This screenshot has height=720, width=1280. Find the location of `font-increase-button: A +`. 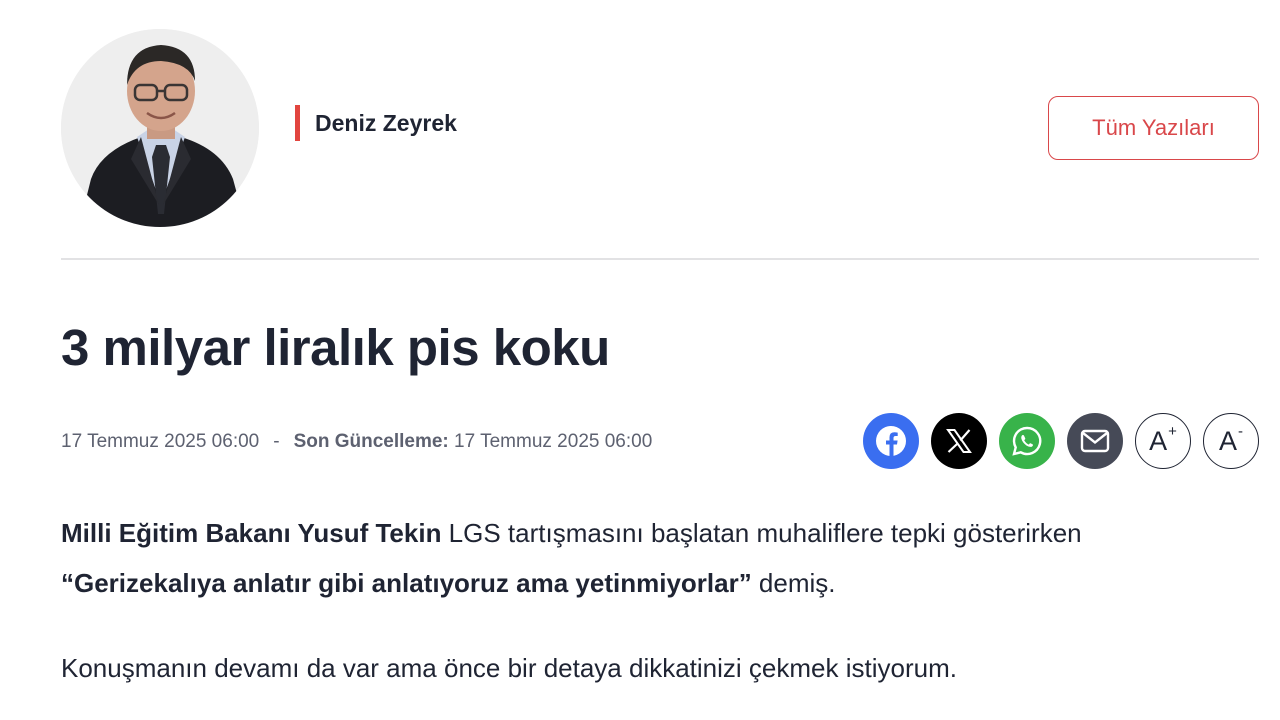

font-increase-button: A + is located at coordinates (1163, 441).